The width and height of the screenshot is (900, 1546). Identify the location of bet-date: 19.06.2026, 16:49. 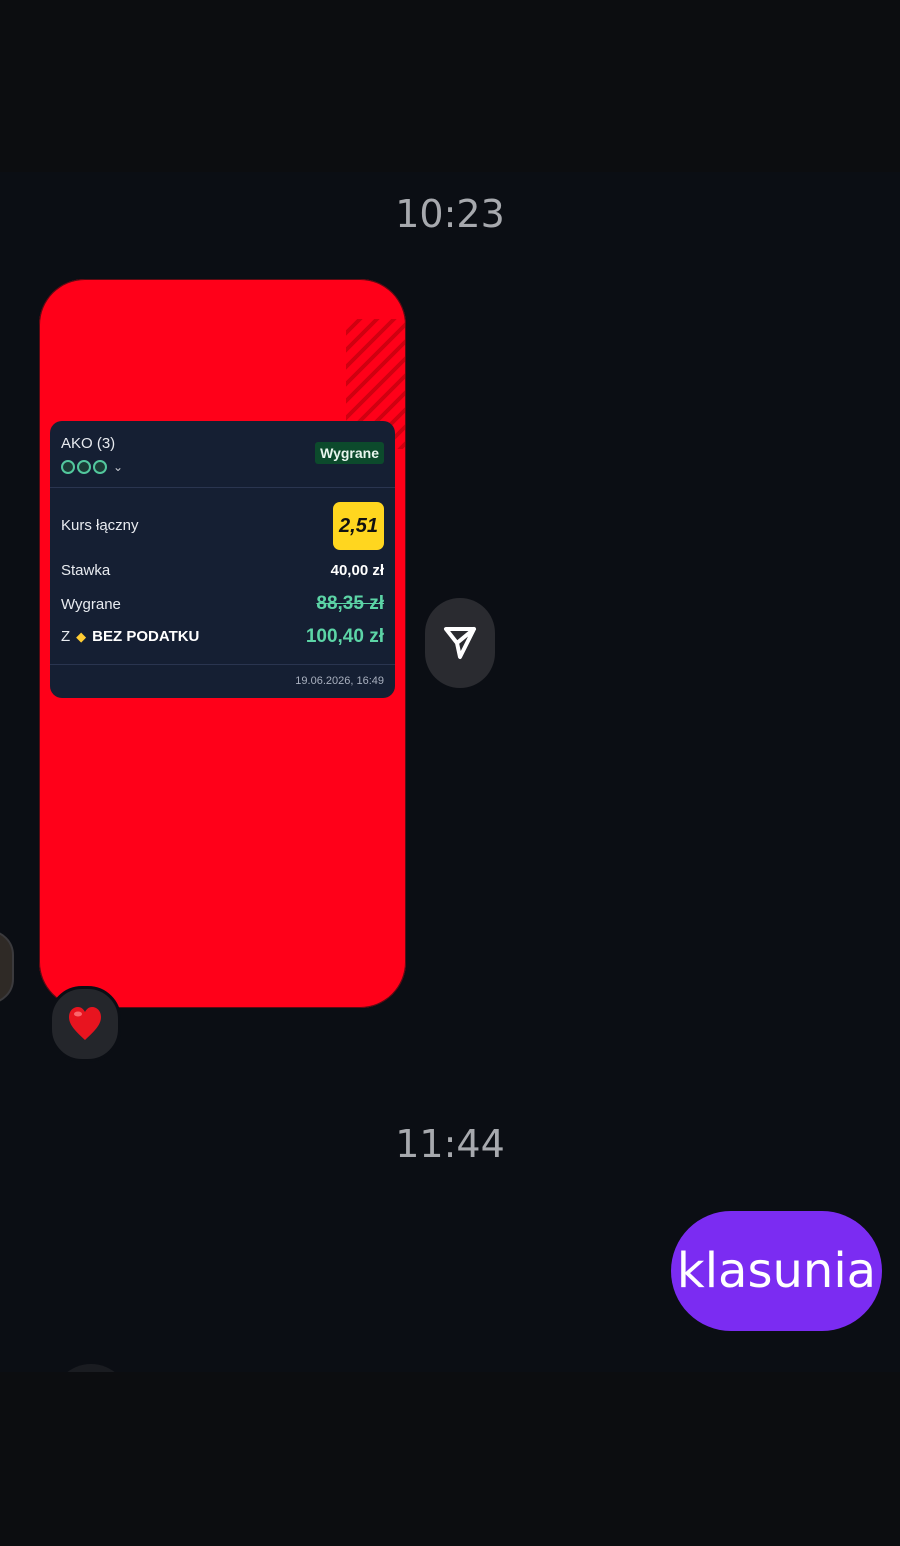
(339, 681).